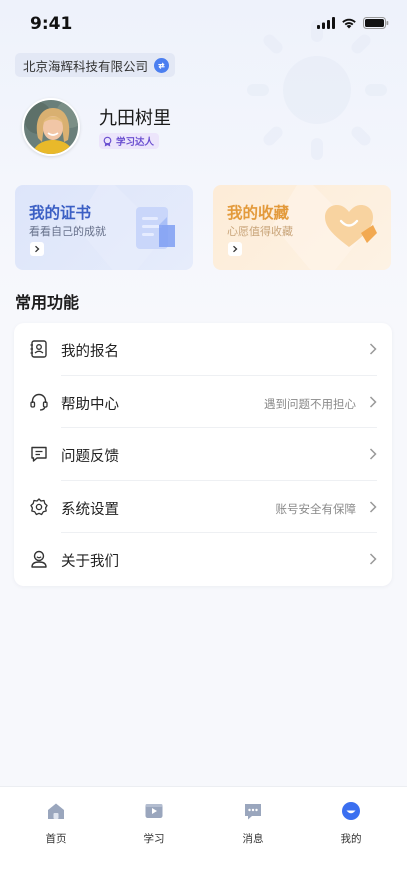 This screenshot has width=407, height=883. I want to click on card-title: 我的收藏, so click(258, 213).